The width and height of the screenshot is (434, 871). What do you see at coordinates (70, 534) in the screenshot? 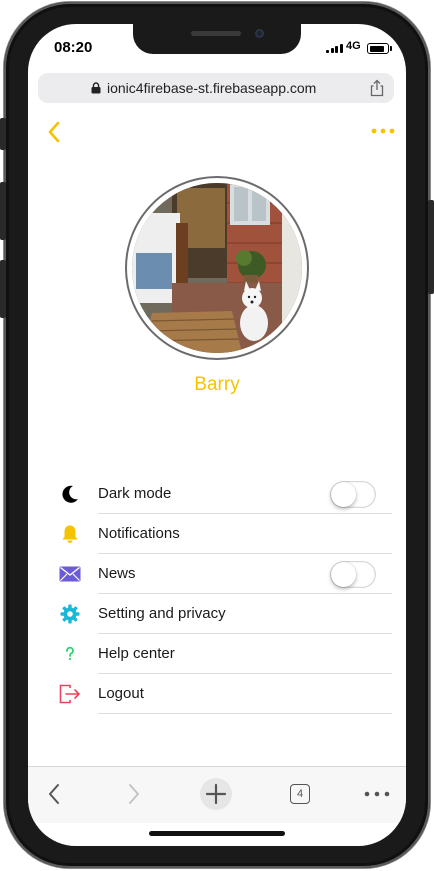
I see `bell-icon` at bounding box center [70, 534].